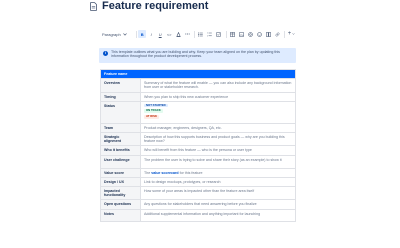 This screenshot has height=248, width=400. I want to click on row-label-impacted-functionality: Impacted functionality, so click(120, 193).